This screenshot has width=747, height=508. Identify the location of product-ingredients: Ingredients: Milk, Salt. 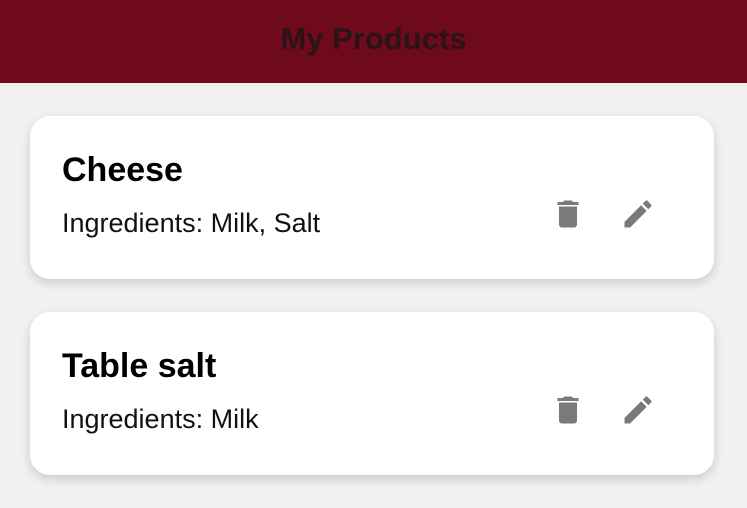
(191, 223).